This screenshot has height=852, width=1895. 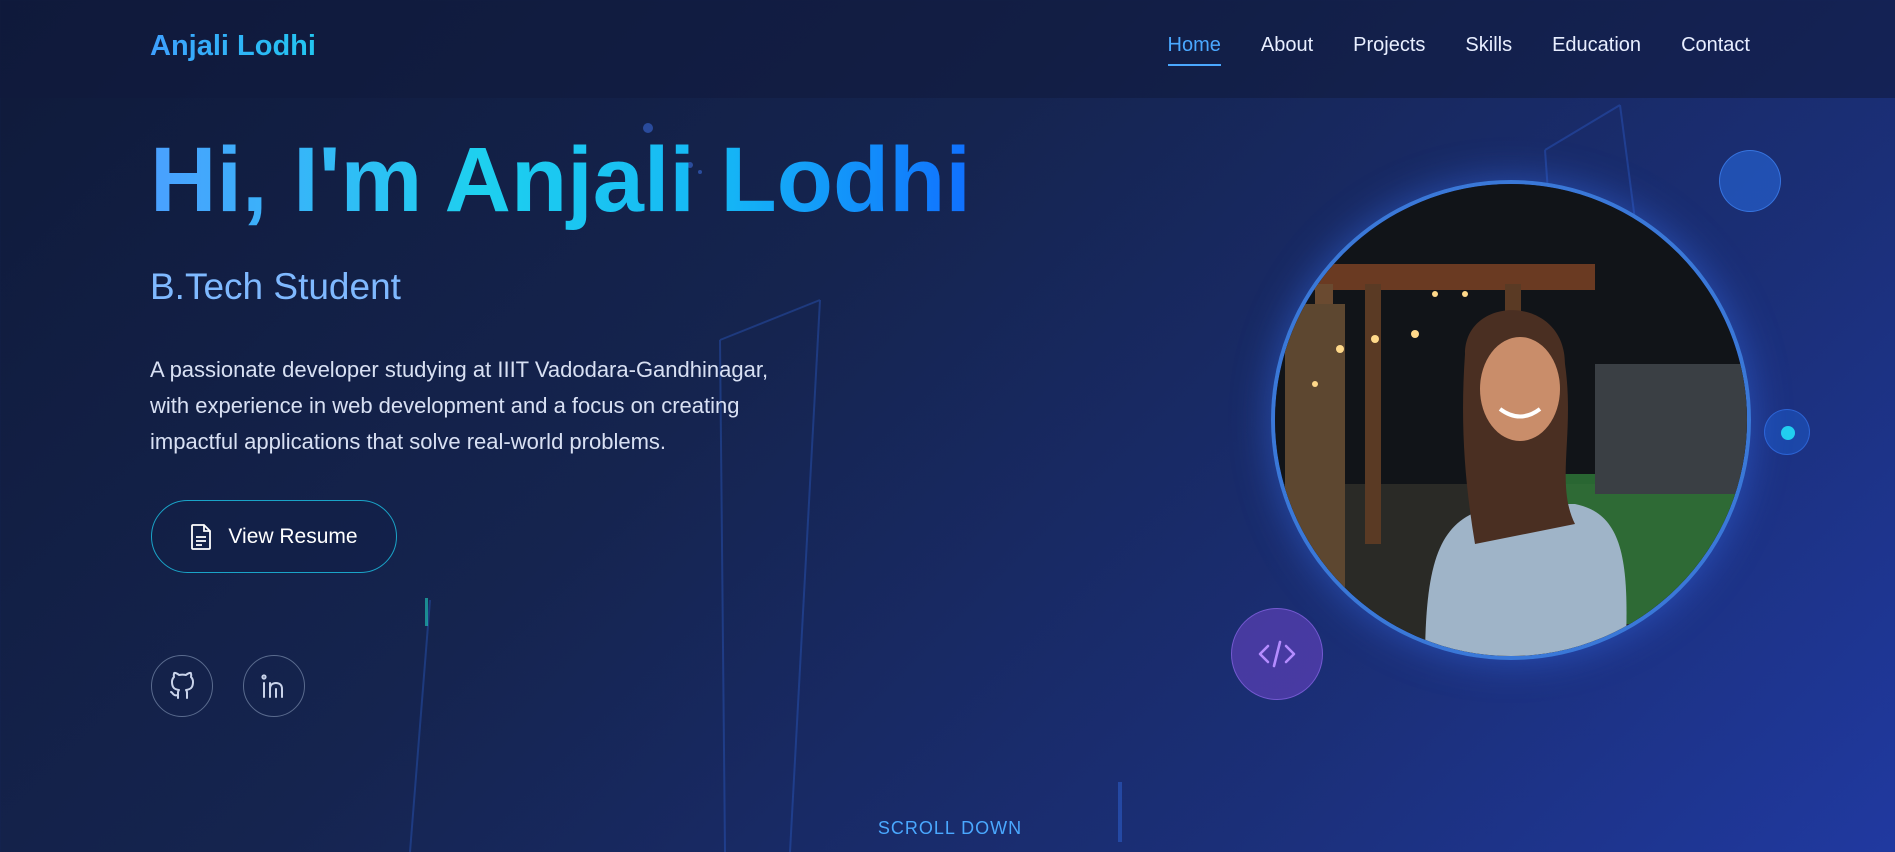 I want to click on github-icon, so click(x=182, y=685).